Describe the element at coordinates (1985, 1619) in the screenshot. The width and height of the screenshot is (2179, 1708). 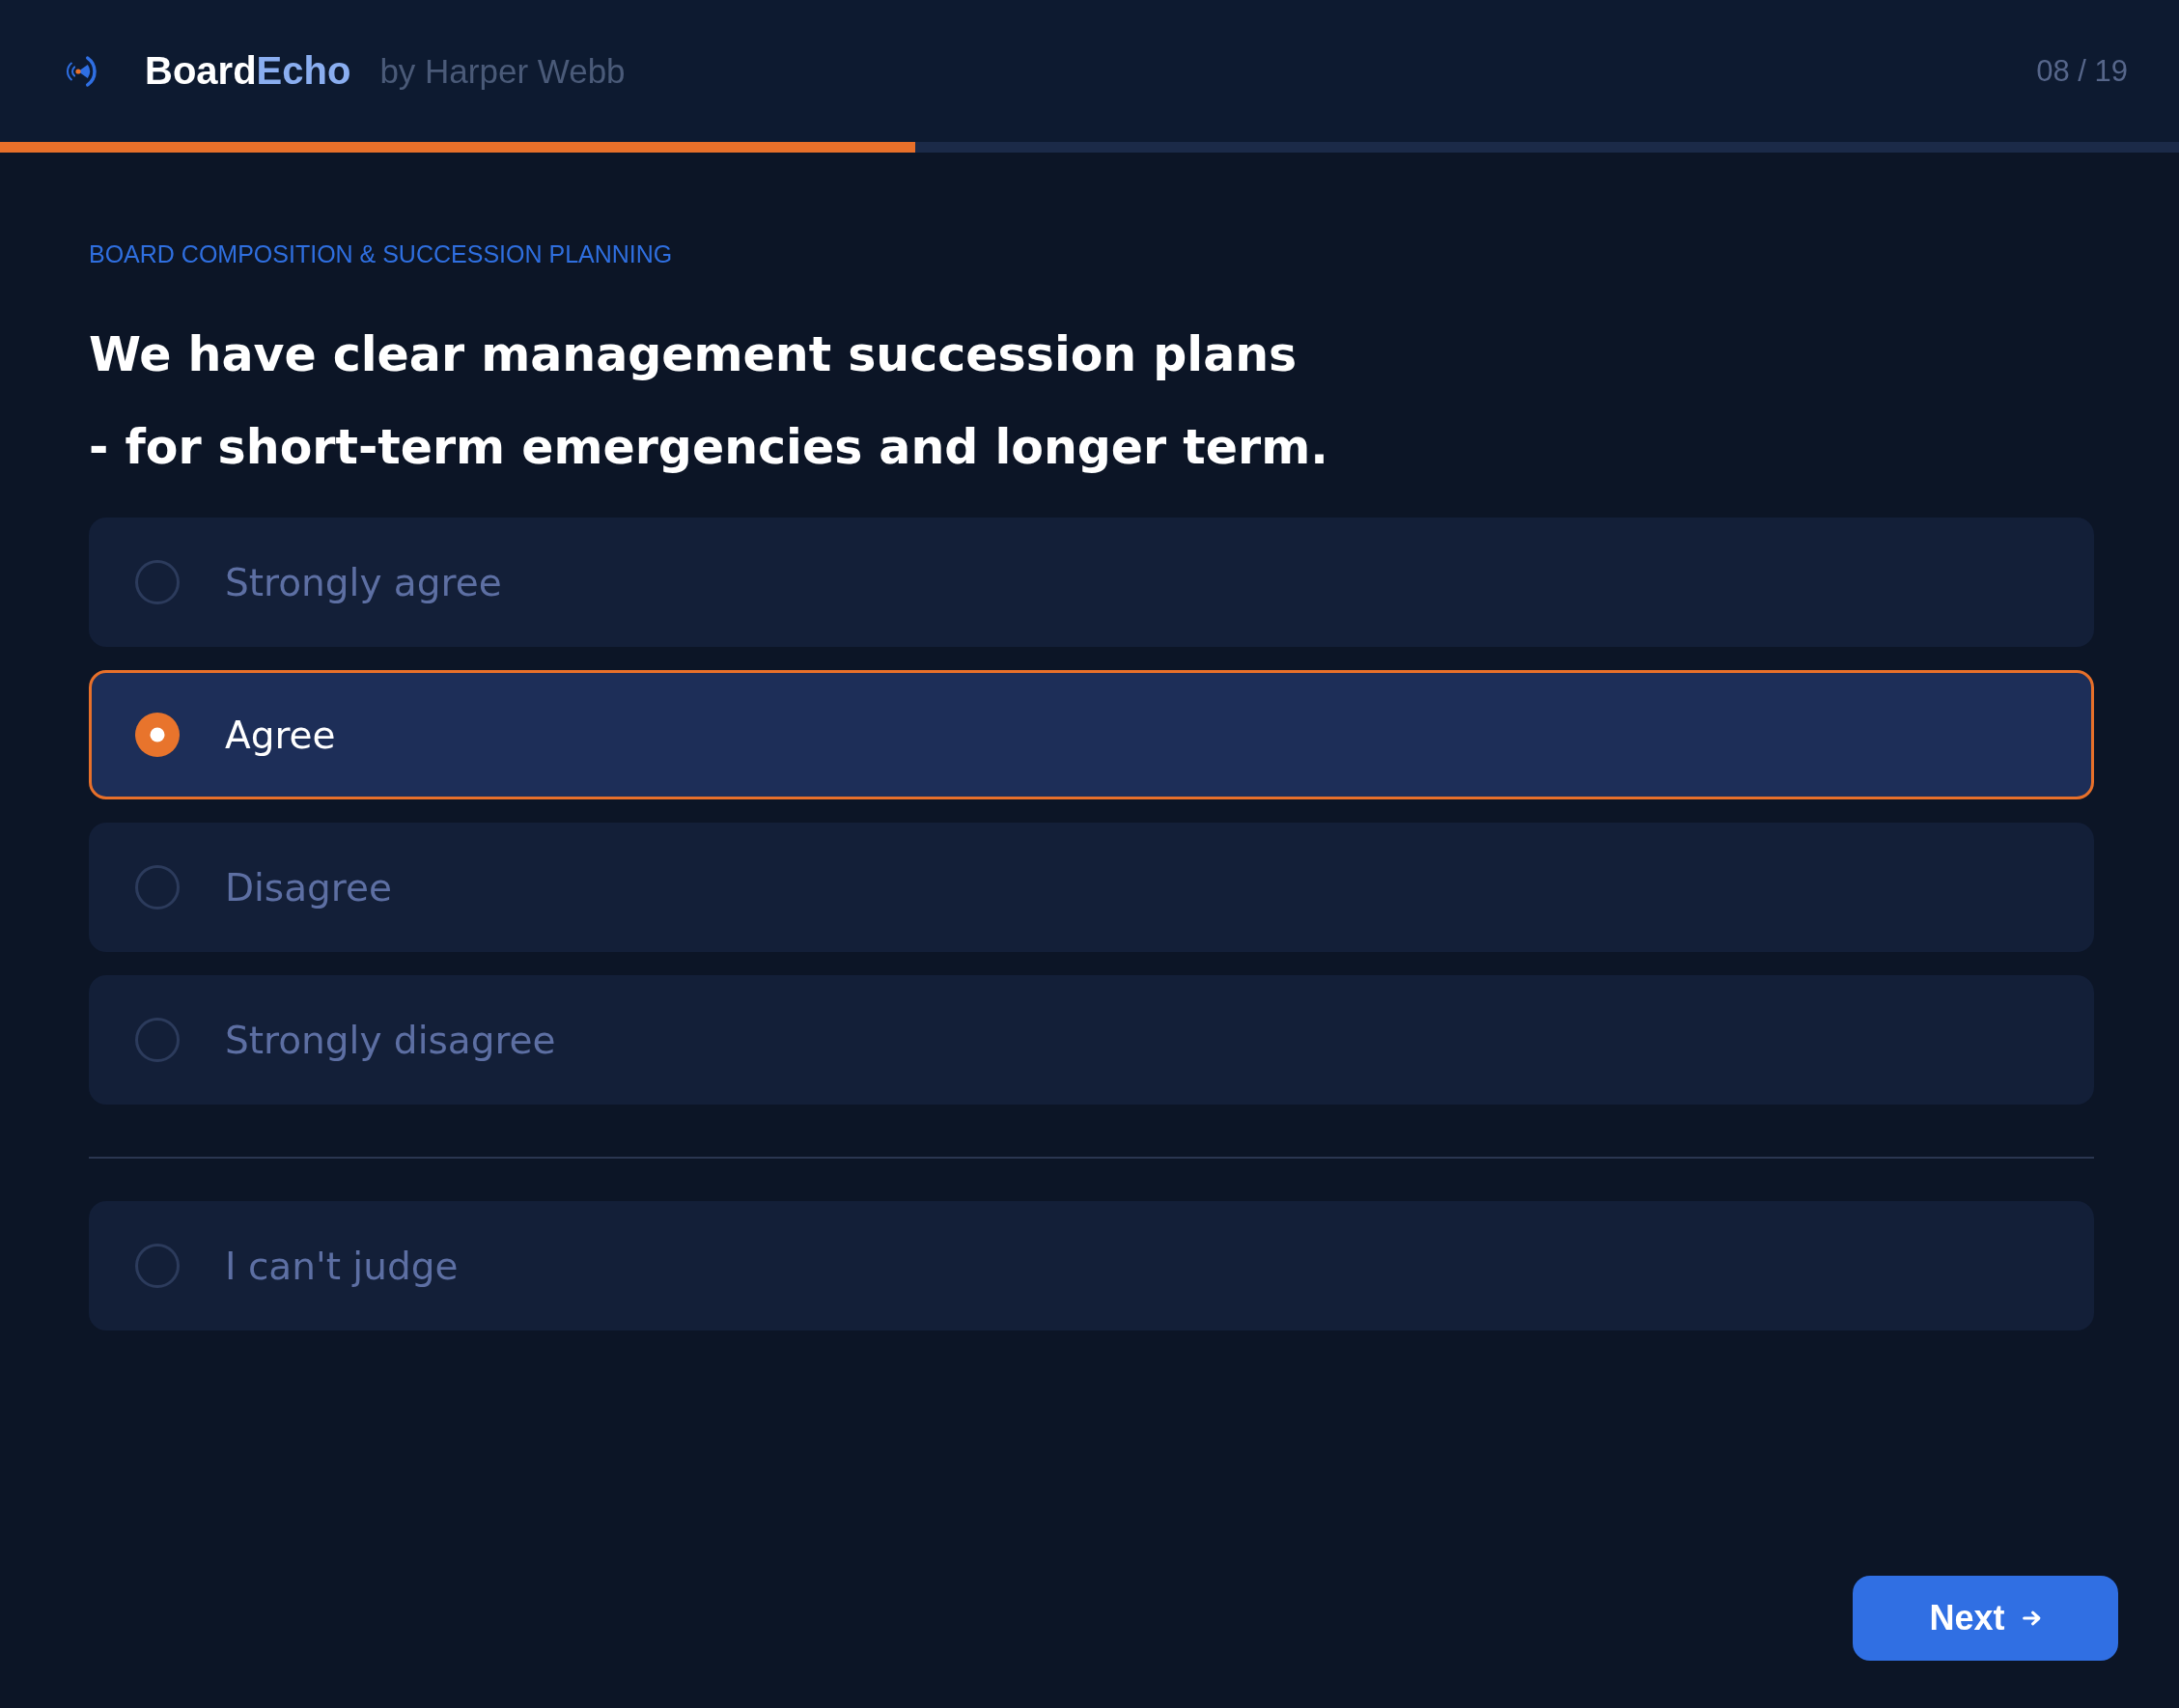
I see `next-button: Next` at that location.